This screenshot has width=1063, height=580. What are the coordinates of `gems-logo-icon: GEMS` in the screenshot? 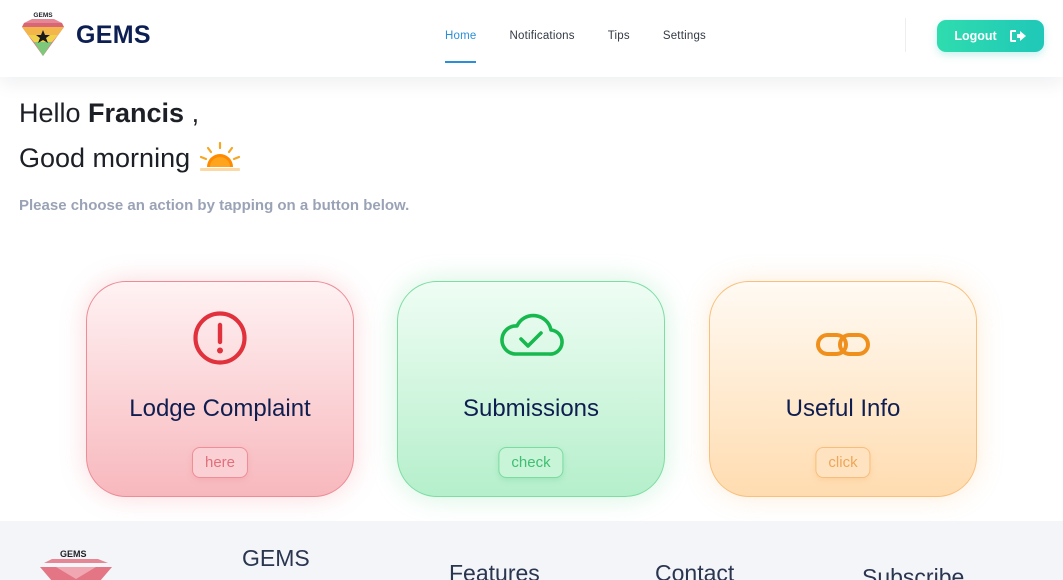 It's located at (43, 35).